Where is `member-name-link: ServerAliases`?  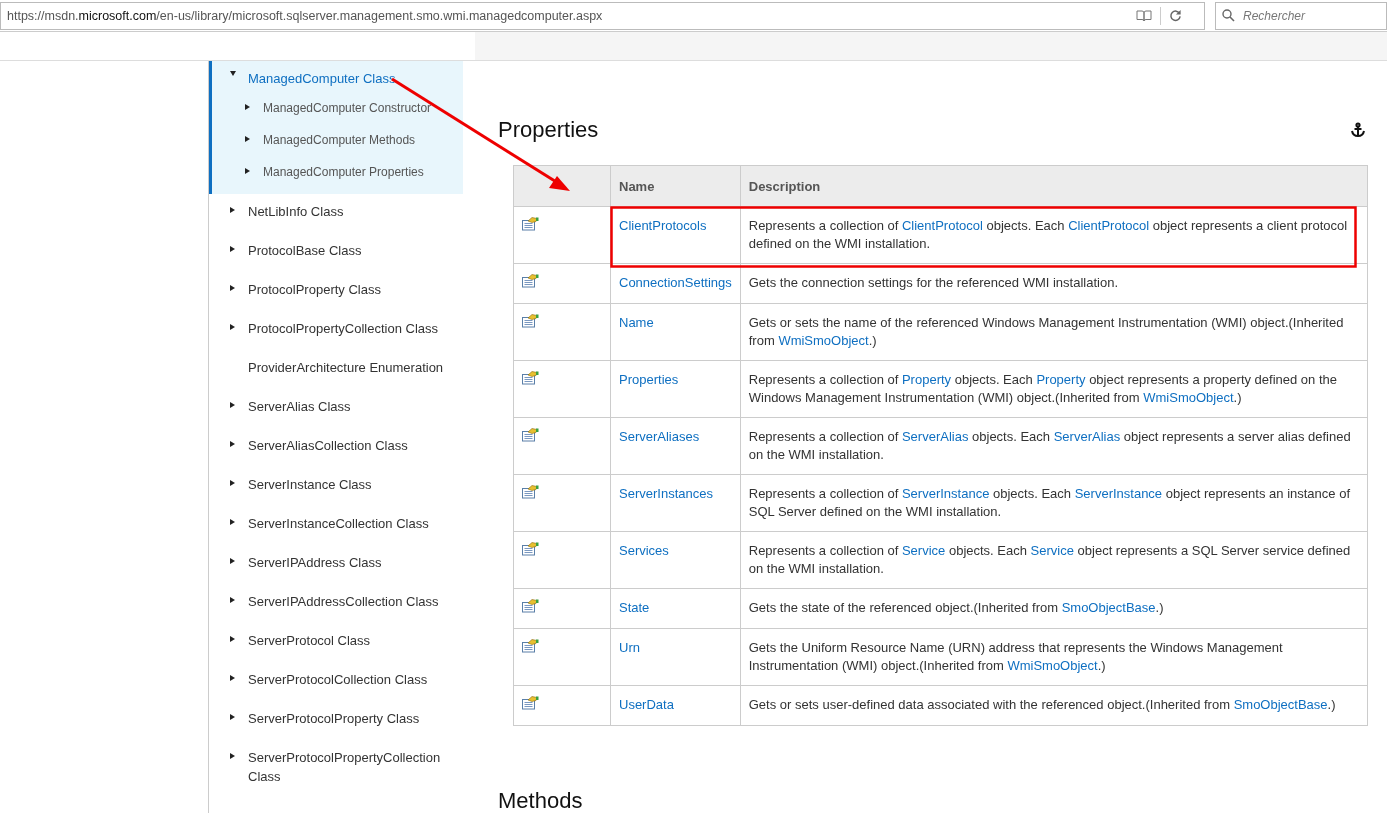 member-name-link: ServerAliases is located at coordinates (659, 436).